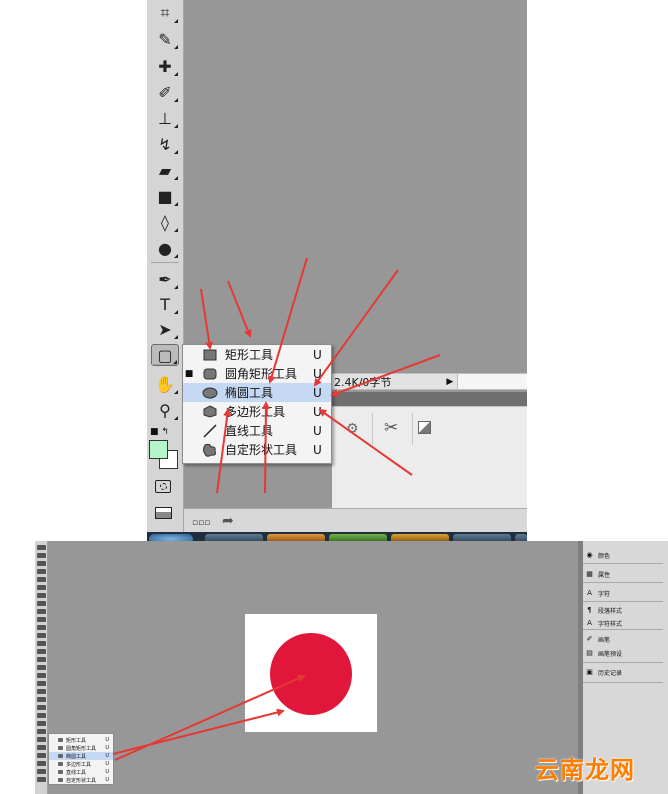 The image size is (668, 794). What do you see at coordinates (589, 653) in the screenshot?
I see `brush-preset-icon: ▤` at bounding box center [589, 653].